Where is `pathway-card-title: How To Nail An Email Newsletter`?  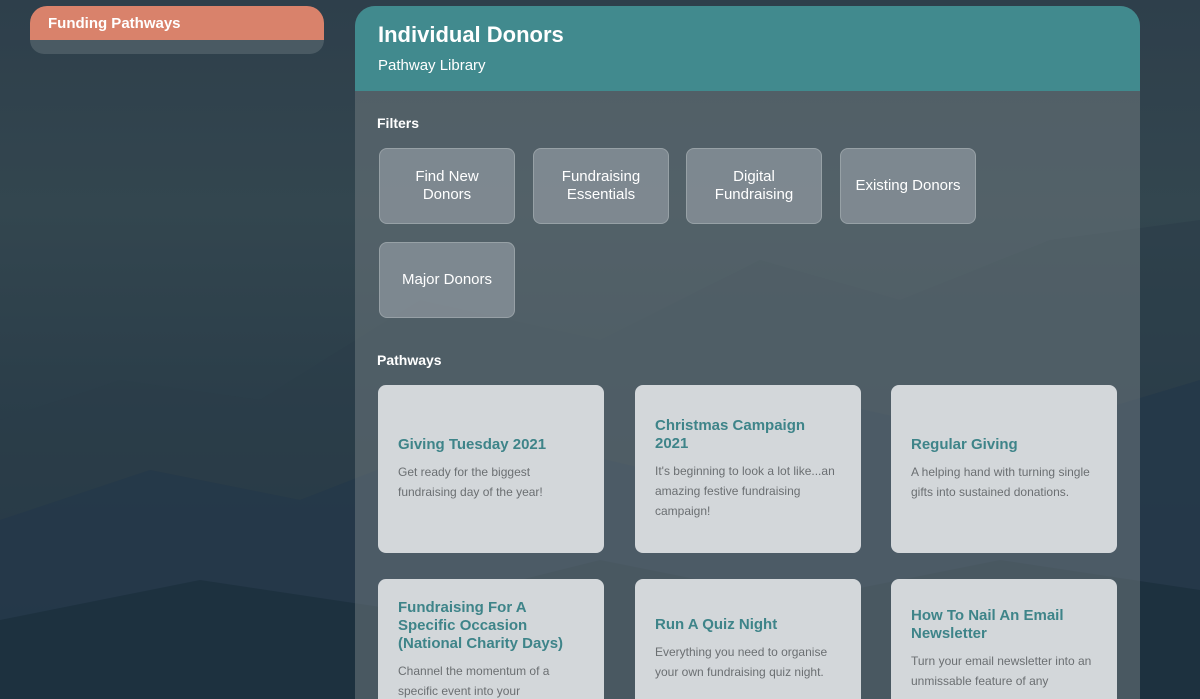 pathway-card-title: How To Nail An Email Newsletter is located at coordinates (987, 624).